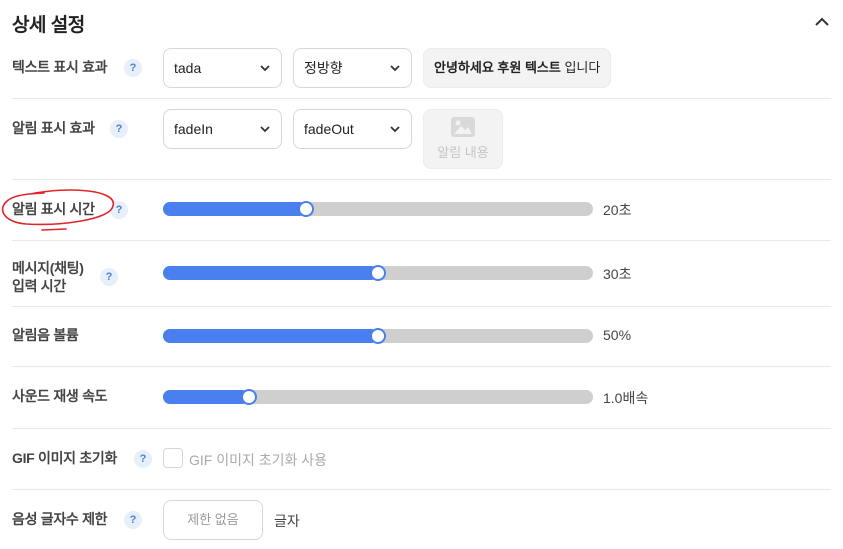  What do you see at coordinates (421, 139) in the screenshot?
I see `alert-effect-row: 알림 표시 효과 ? fadeIn fadeOut 알림 내용` at bounding box center [421, 139].